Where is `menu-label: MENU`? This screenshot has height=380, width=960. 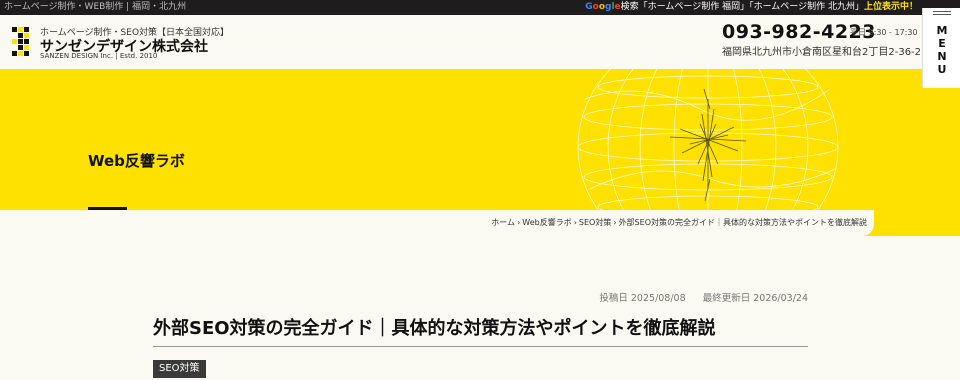
menu-label: MENU is located at coordinates (942, 50).